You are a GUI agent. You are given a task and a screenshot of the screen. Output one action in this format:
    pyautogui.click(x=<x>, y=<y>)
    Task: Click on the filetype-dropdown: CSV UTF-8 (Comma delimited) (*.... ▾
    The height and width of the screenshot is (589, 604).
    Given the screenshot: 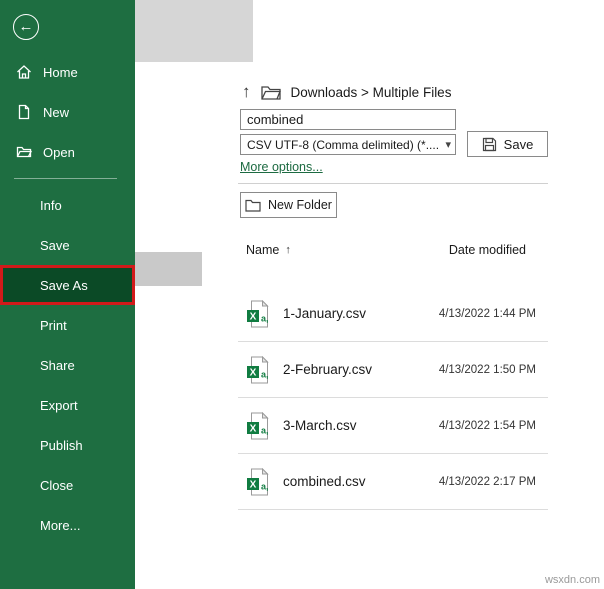 What is the action you would take?
    pyautogui.click(x=348, y=144)
    